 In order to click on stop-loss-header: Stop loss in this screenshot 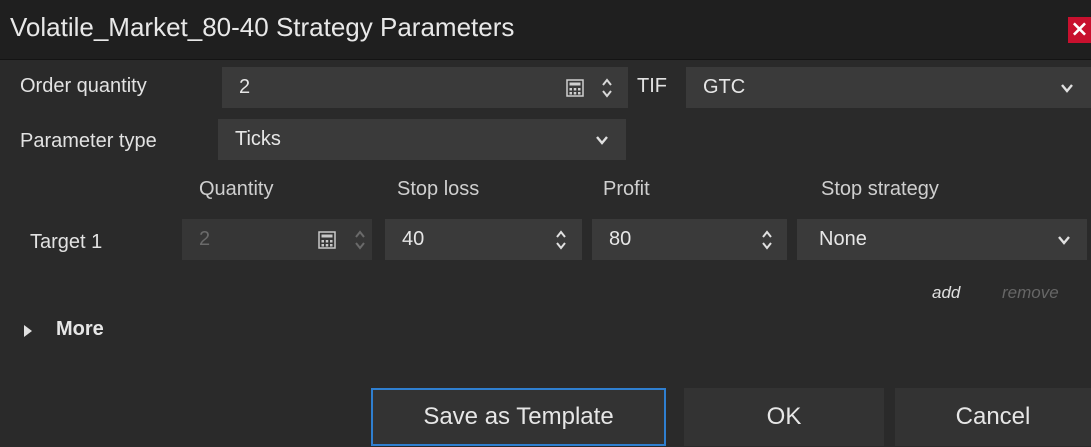, I will do `click(438, 189)`.